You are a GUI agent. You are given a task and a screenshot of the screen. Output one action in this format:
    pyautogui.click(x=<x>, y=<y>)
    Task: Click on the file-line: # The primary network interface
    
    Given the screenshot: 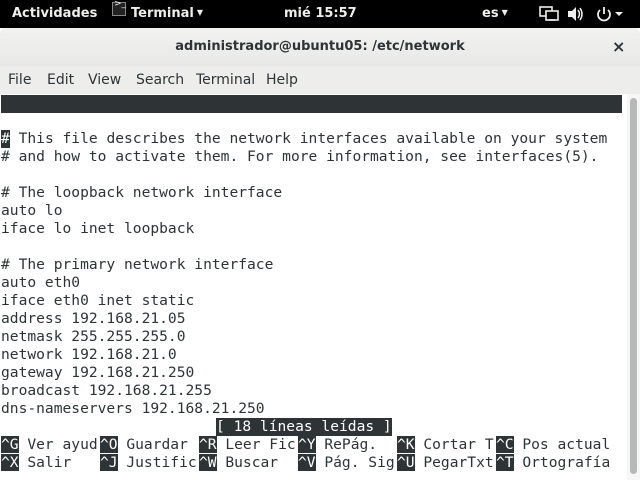 What is the action you would take?
    pyautogui.click(x=137, y=265)
    